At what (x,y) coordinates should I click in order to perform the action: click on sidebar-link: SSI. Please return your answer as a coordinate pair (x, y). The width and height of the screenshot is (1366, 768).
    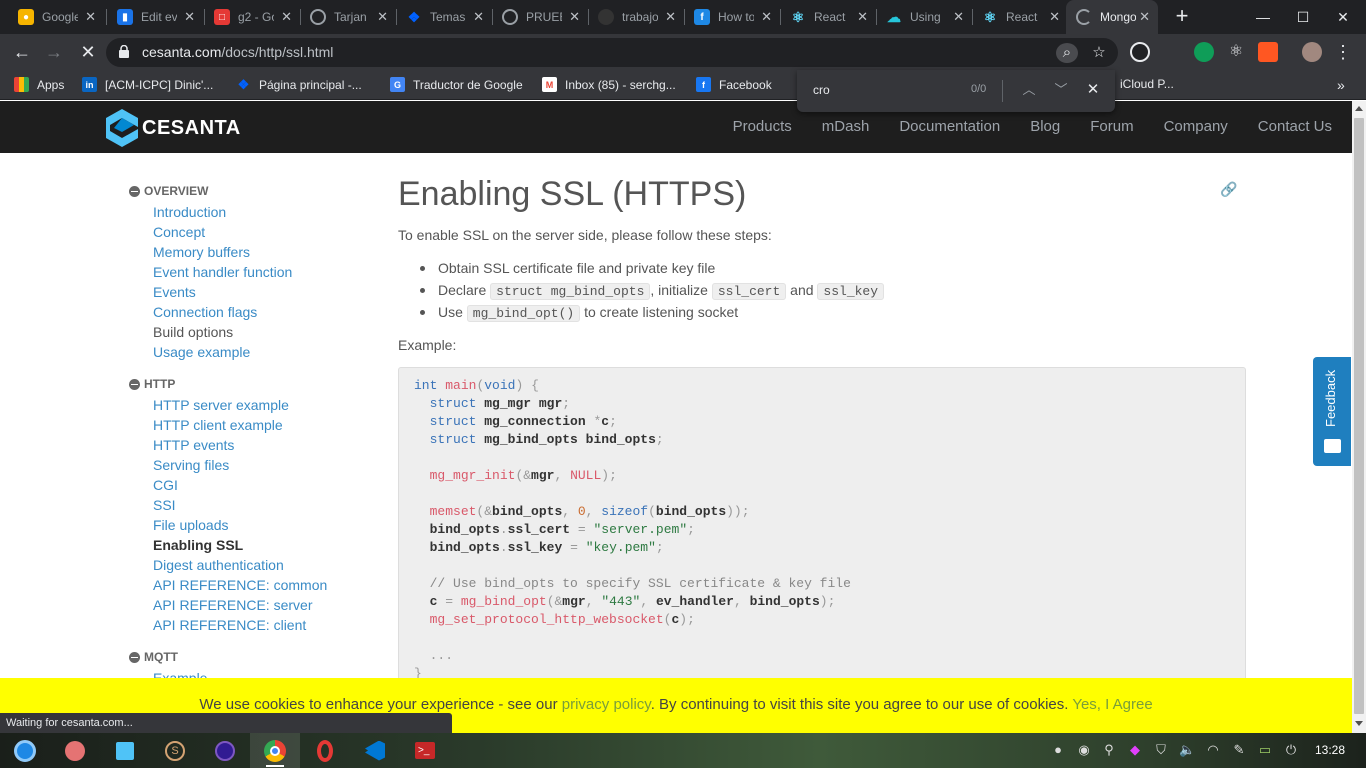
    Looking at the image, I should click on (266, 505).